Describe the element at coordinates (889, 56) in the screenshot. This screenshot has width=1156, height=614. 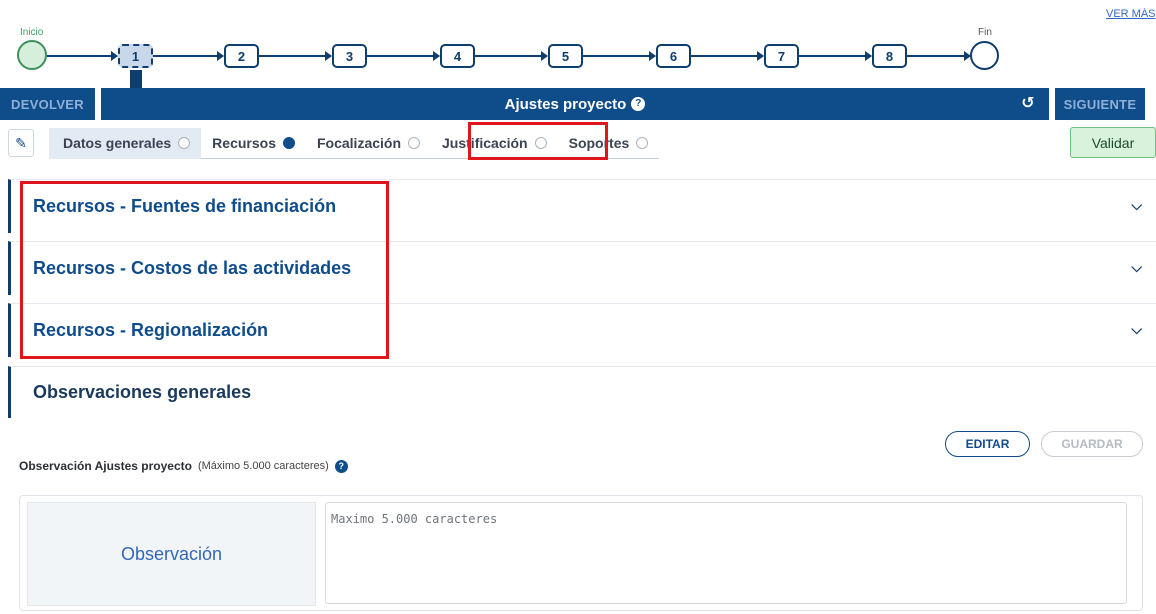
I see `step-8: 8` at that location.